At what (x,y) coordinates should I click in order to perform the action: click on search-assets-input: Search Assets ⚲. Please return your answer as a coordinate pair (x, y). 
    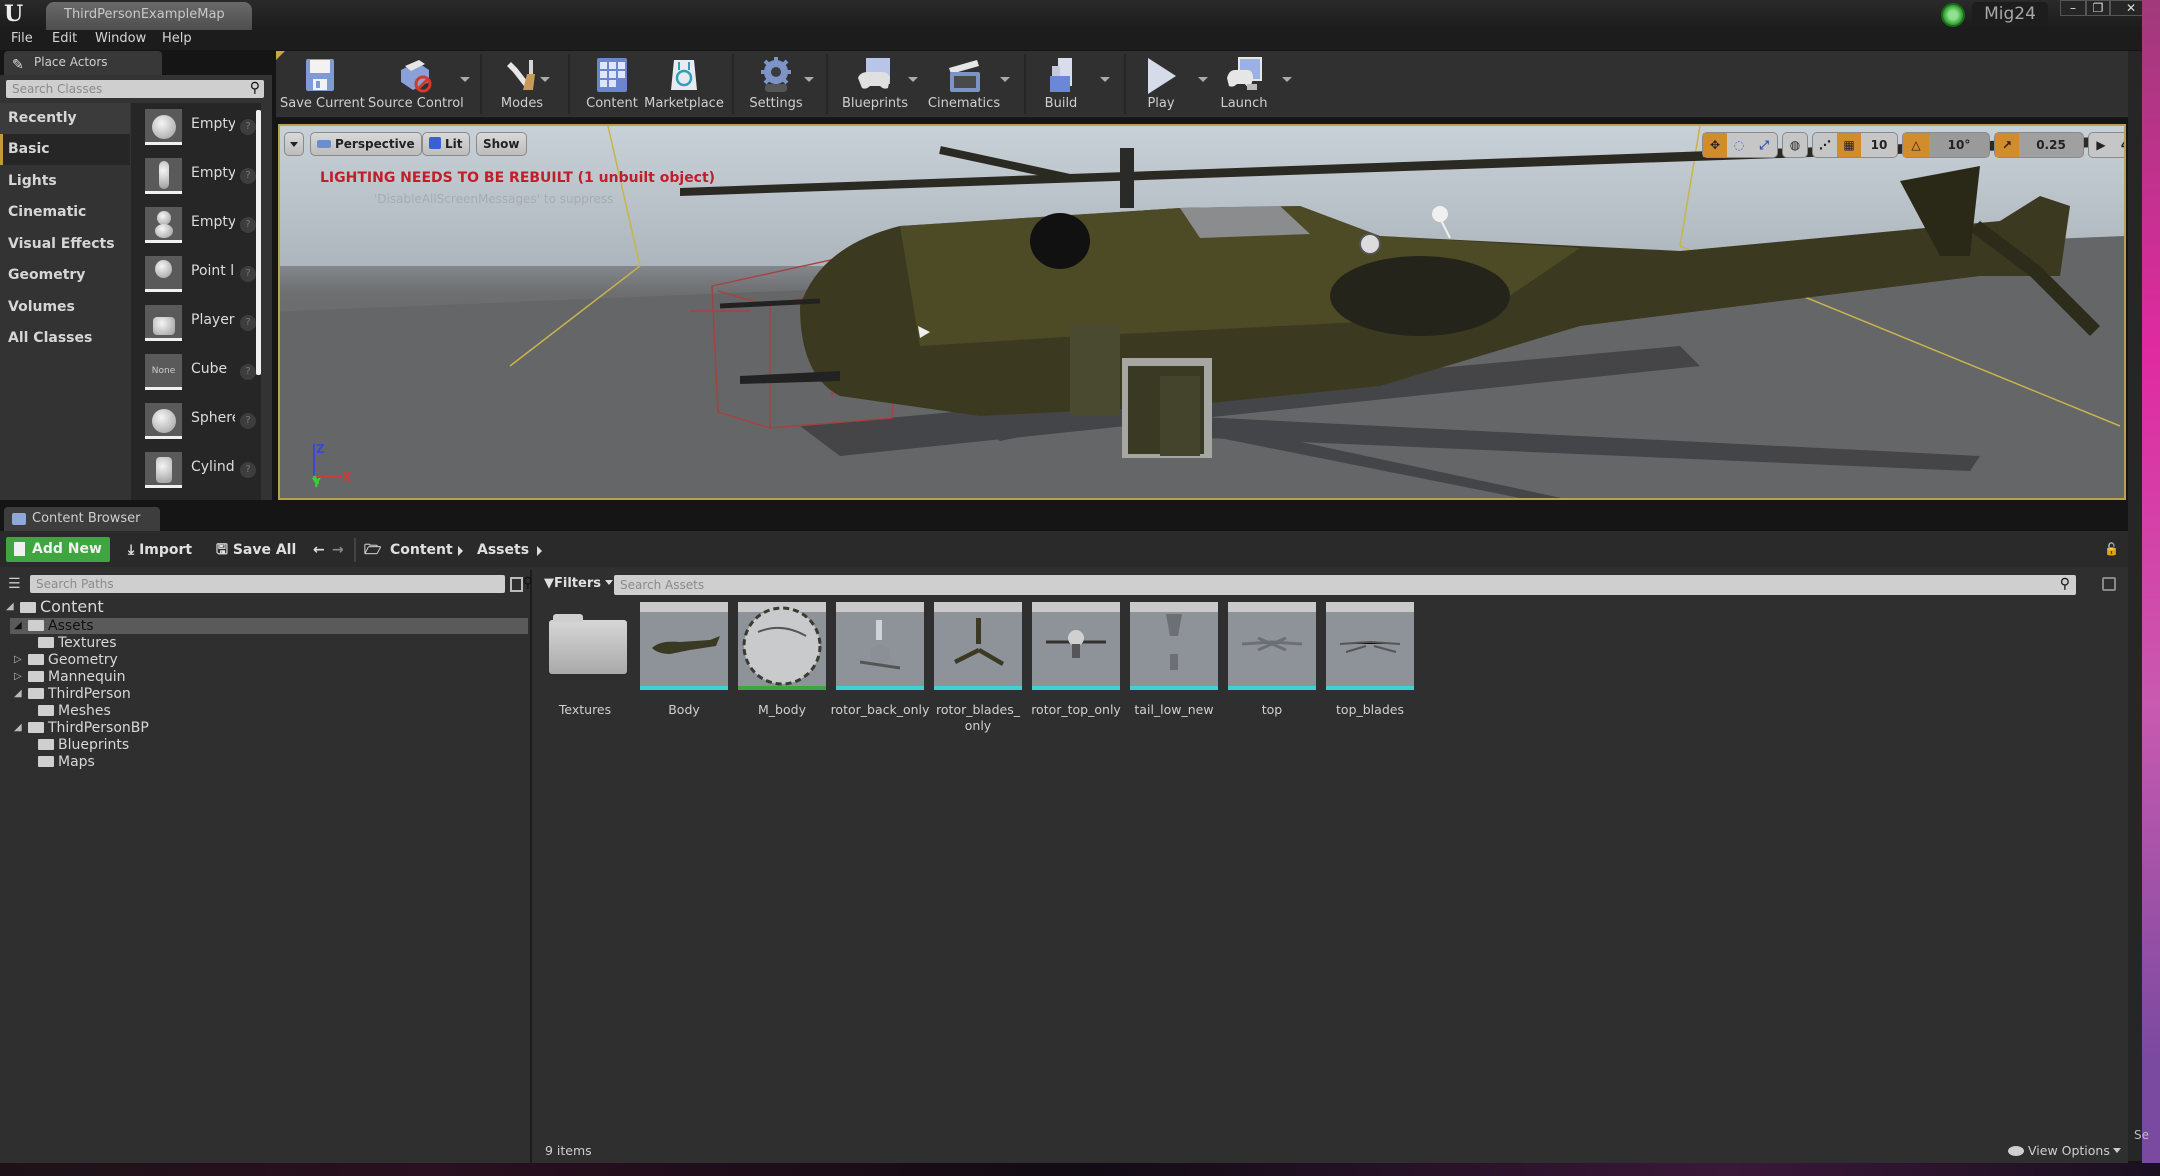
    Looking at the image, I should click on (1345, 585).